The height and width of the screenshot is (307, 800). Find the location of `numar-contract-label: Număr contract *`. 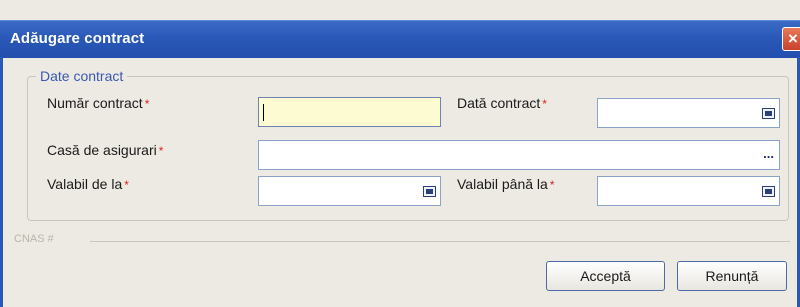

numar-contract-label: Număr contract * is located at coordinates (98, 103).